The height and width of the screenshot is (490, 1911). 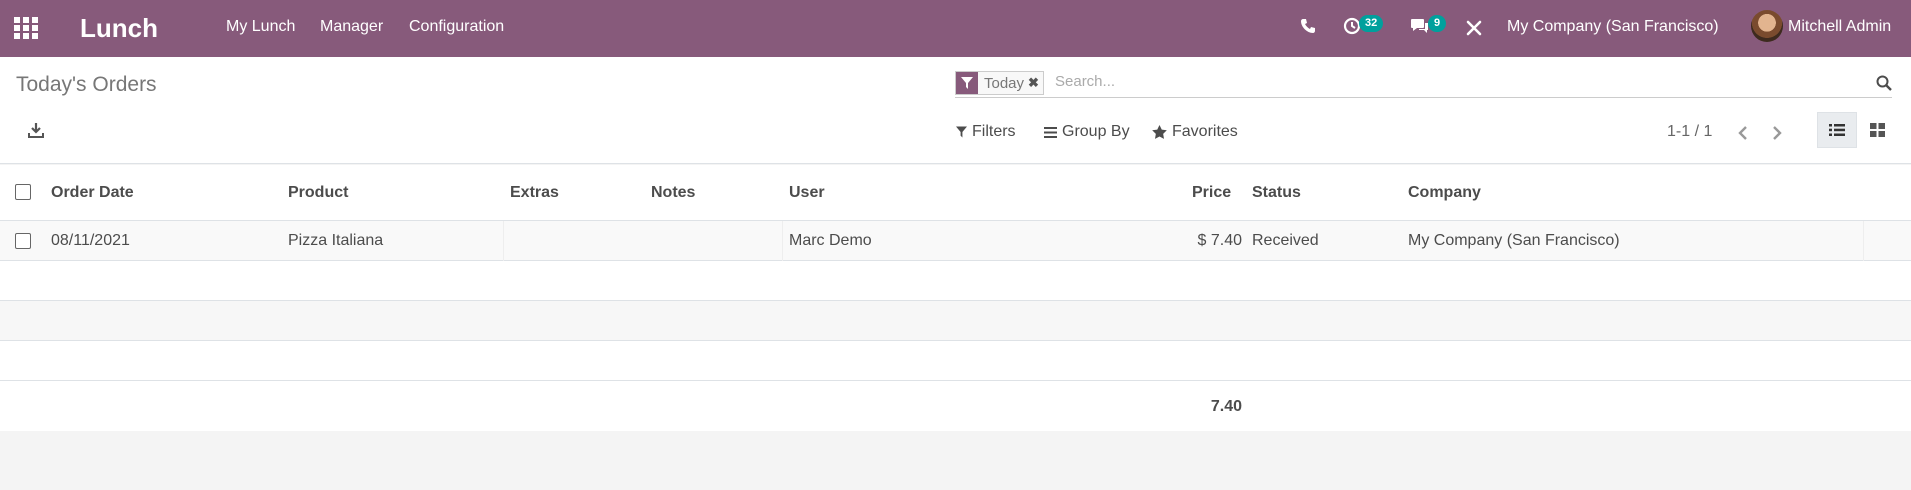 What do you see at coordinates (1219, 240) in the screenshot?
I see `cell-price: $ 7.40` at bounding box center [1219, 240].